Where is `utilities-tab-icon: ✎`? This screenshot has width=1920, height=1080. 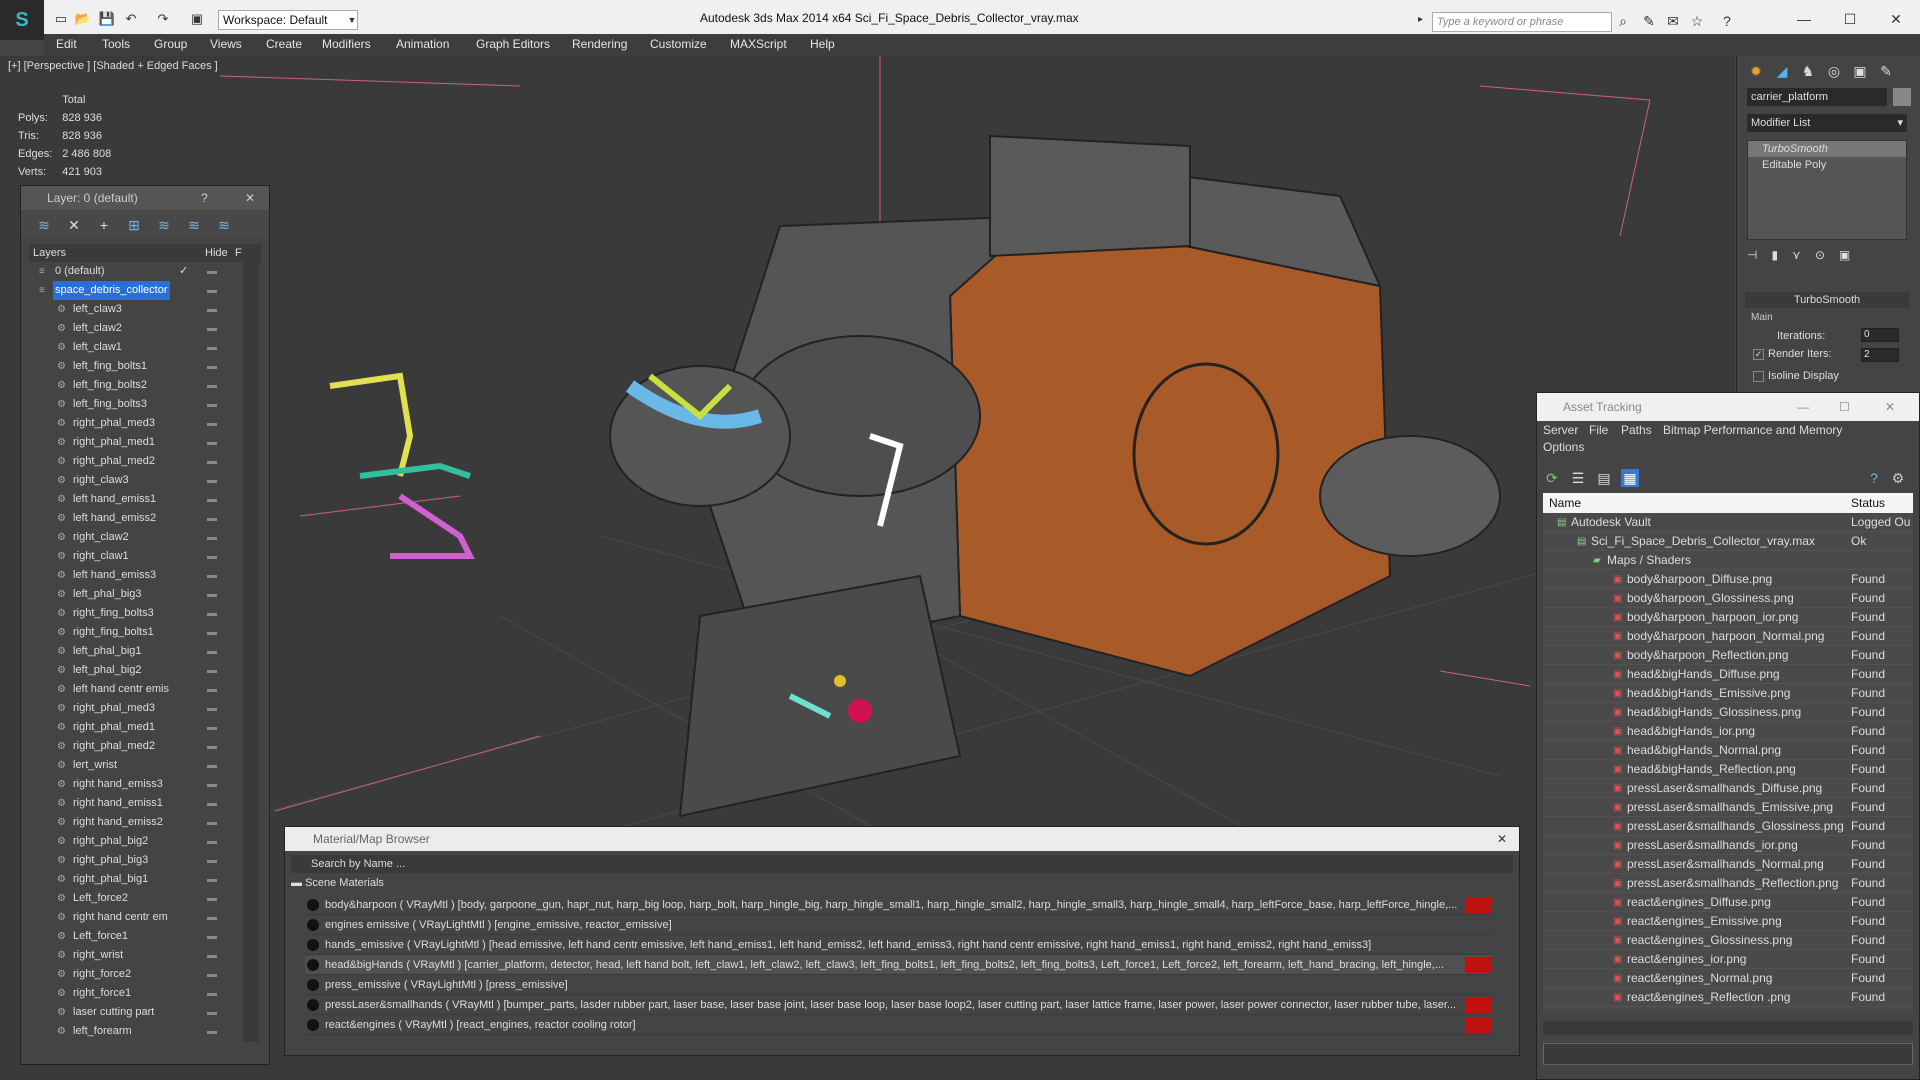
utilities-tab-icon: ✎ is located at coordinates (1886, 71).